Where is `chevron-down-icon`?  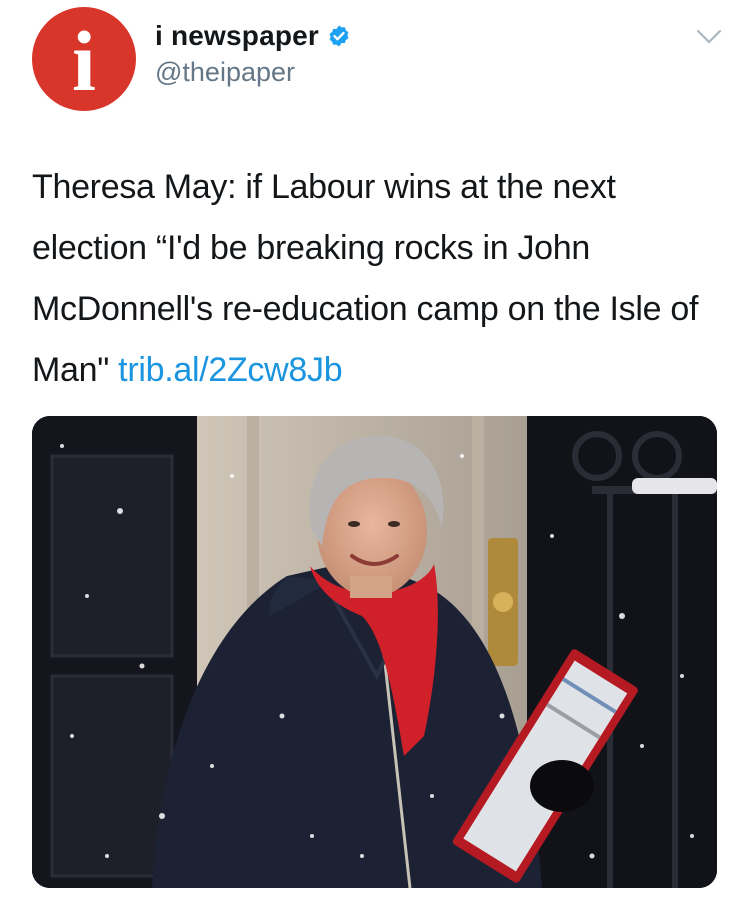
chevron-down-icon is located at coordinates (709, 37).